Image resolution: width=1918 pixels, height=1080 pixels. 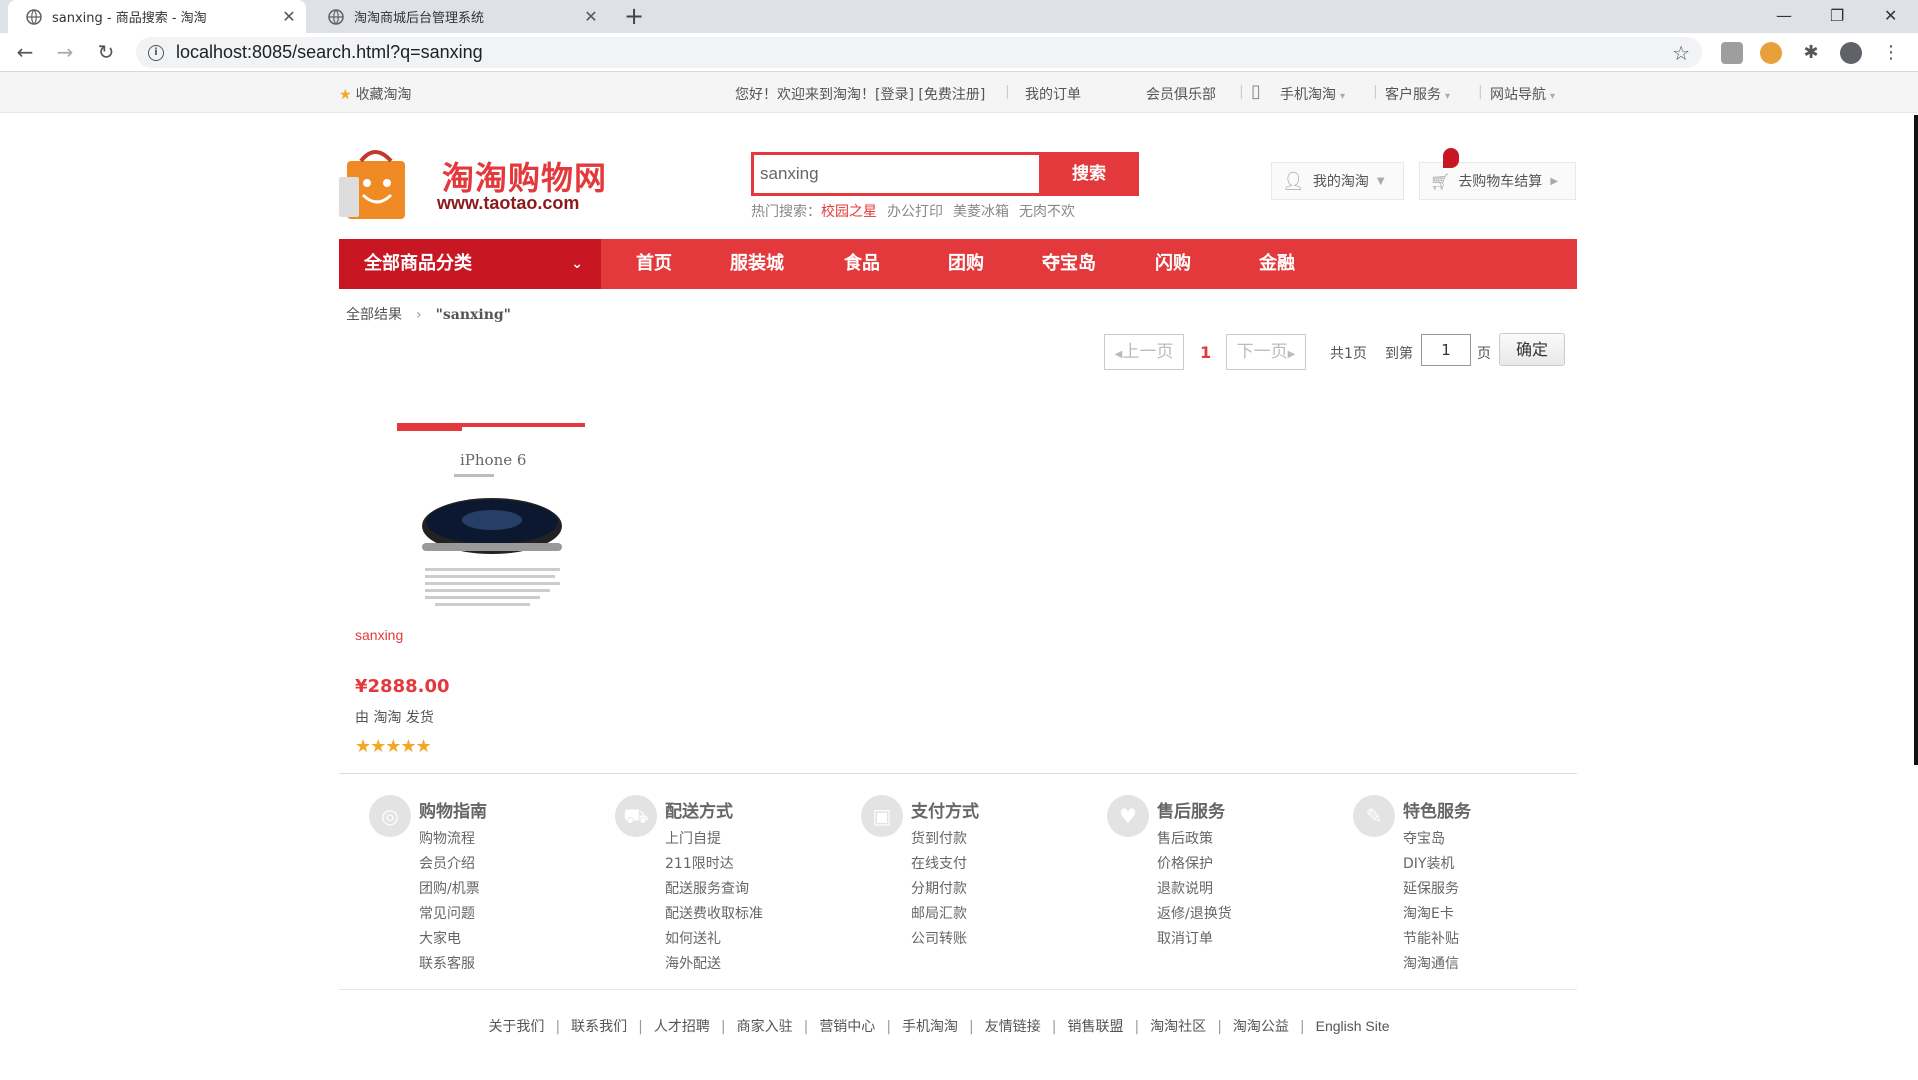 What do you see at coordinates (1312, 94) in the screenshot?
I see `mobile-link: 手机淘淘 ▾` at bounding box center [1312, 94].